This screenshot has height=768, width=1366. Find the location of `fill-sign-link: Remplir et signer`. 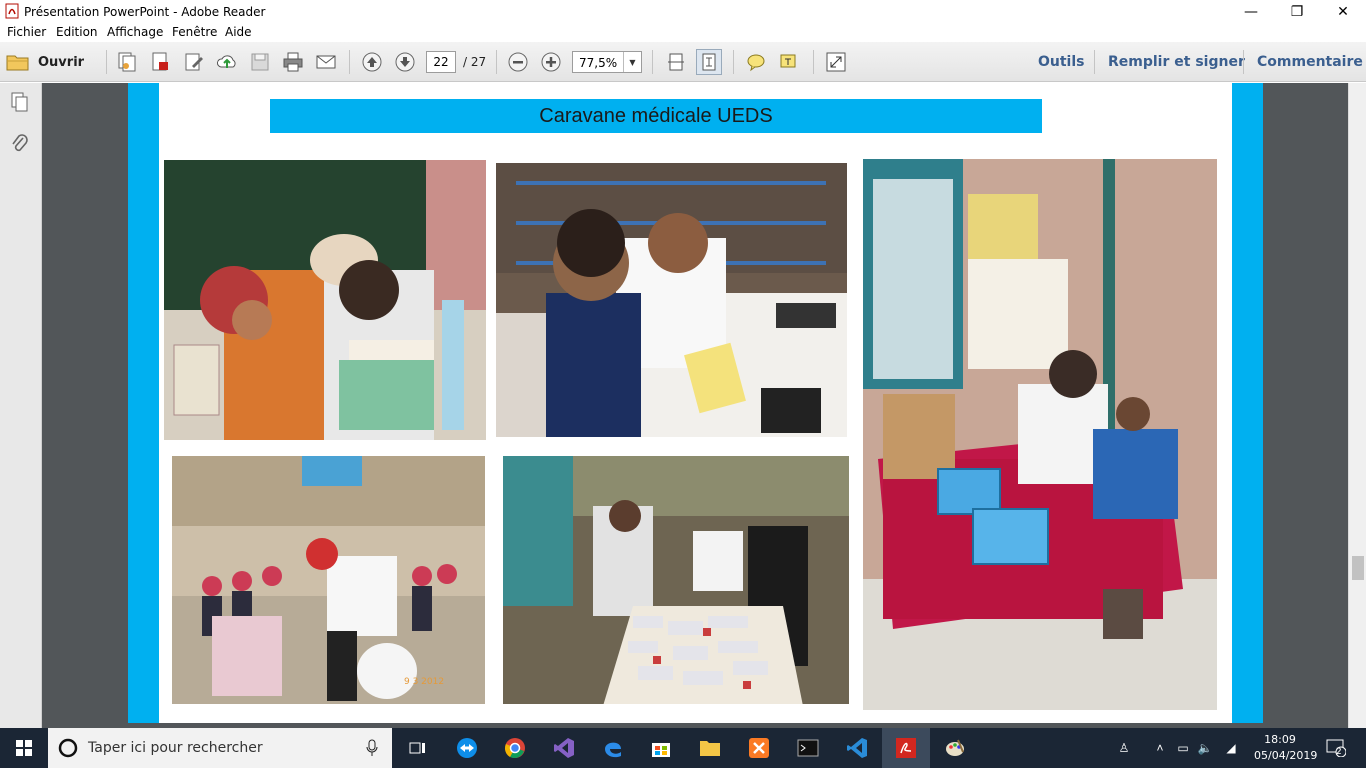

fill-sign-link: Remplir et signer is located at coordinates (1176, 62).